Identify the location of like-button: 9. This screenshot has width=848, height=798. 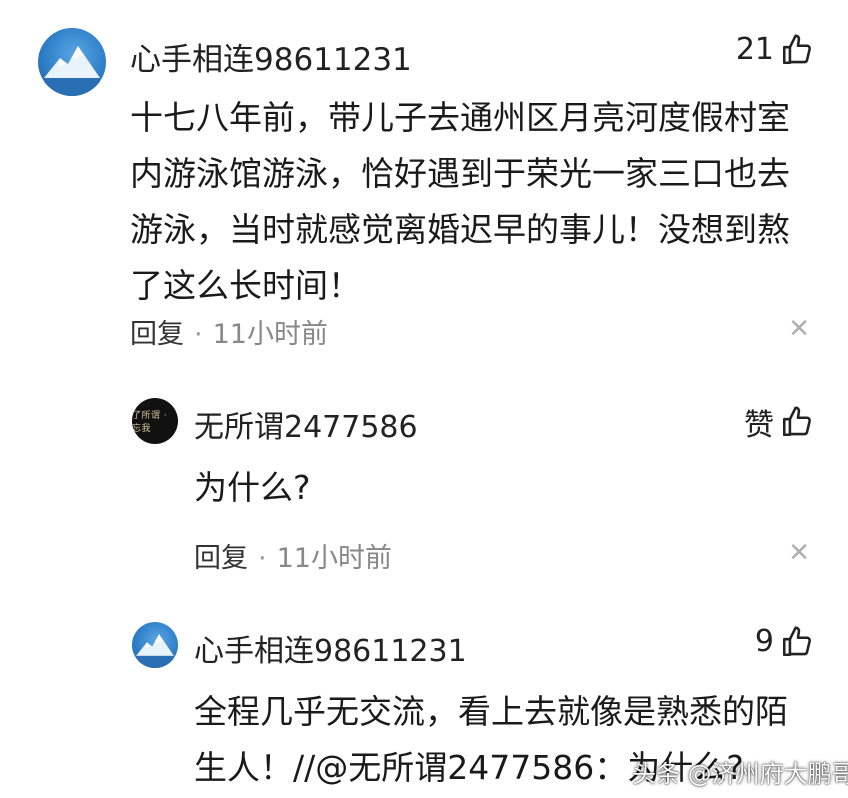
(784, 641).